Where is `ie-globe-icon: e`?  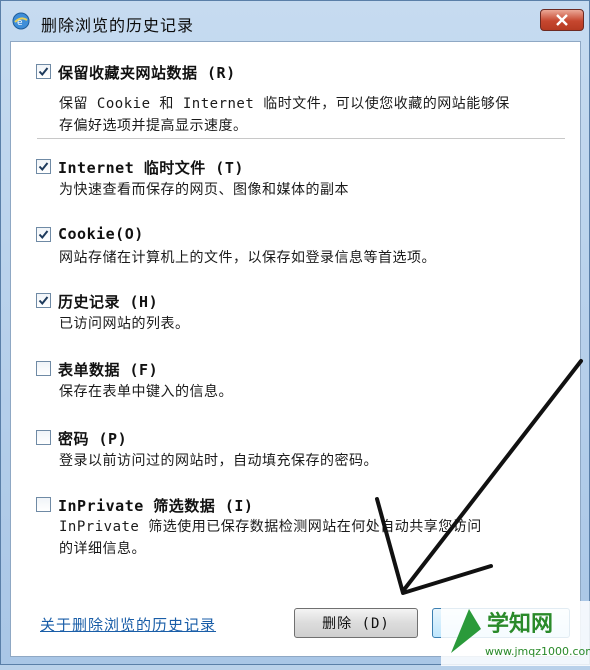 ie-globe-icon: e is located at coordinates (21, 21).